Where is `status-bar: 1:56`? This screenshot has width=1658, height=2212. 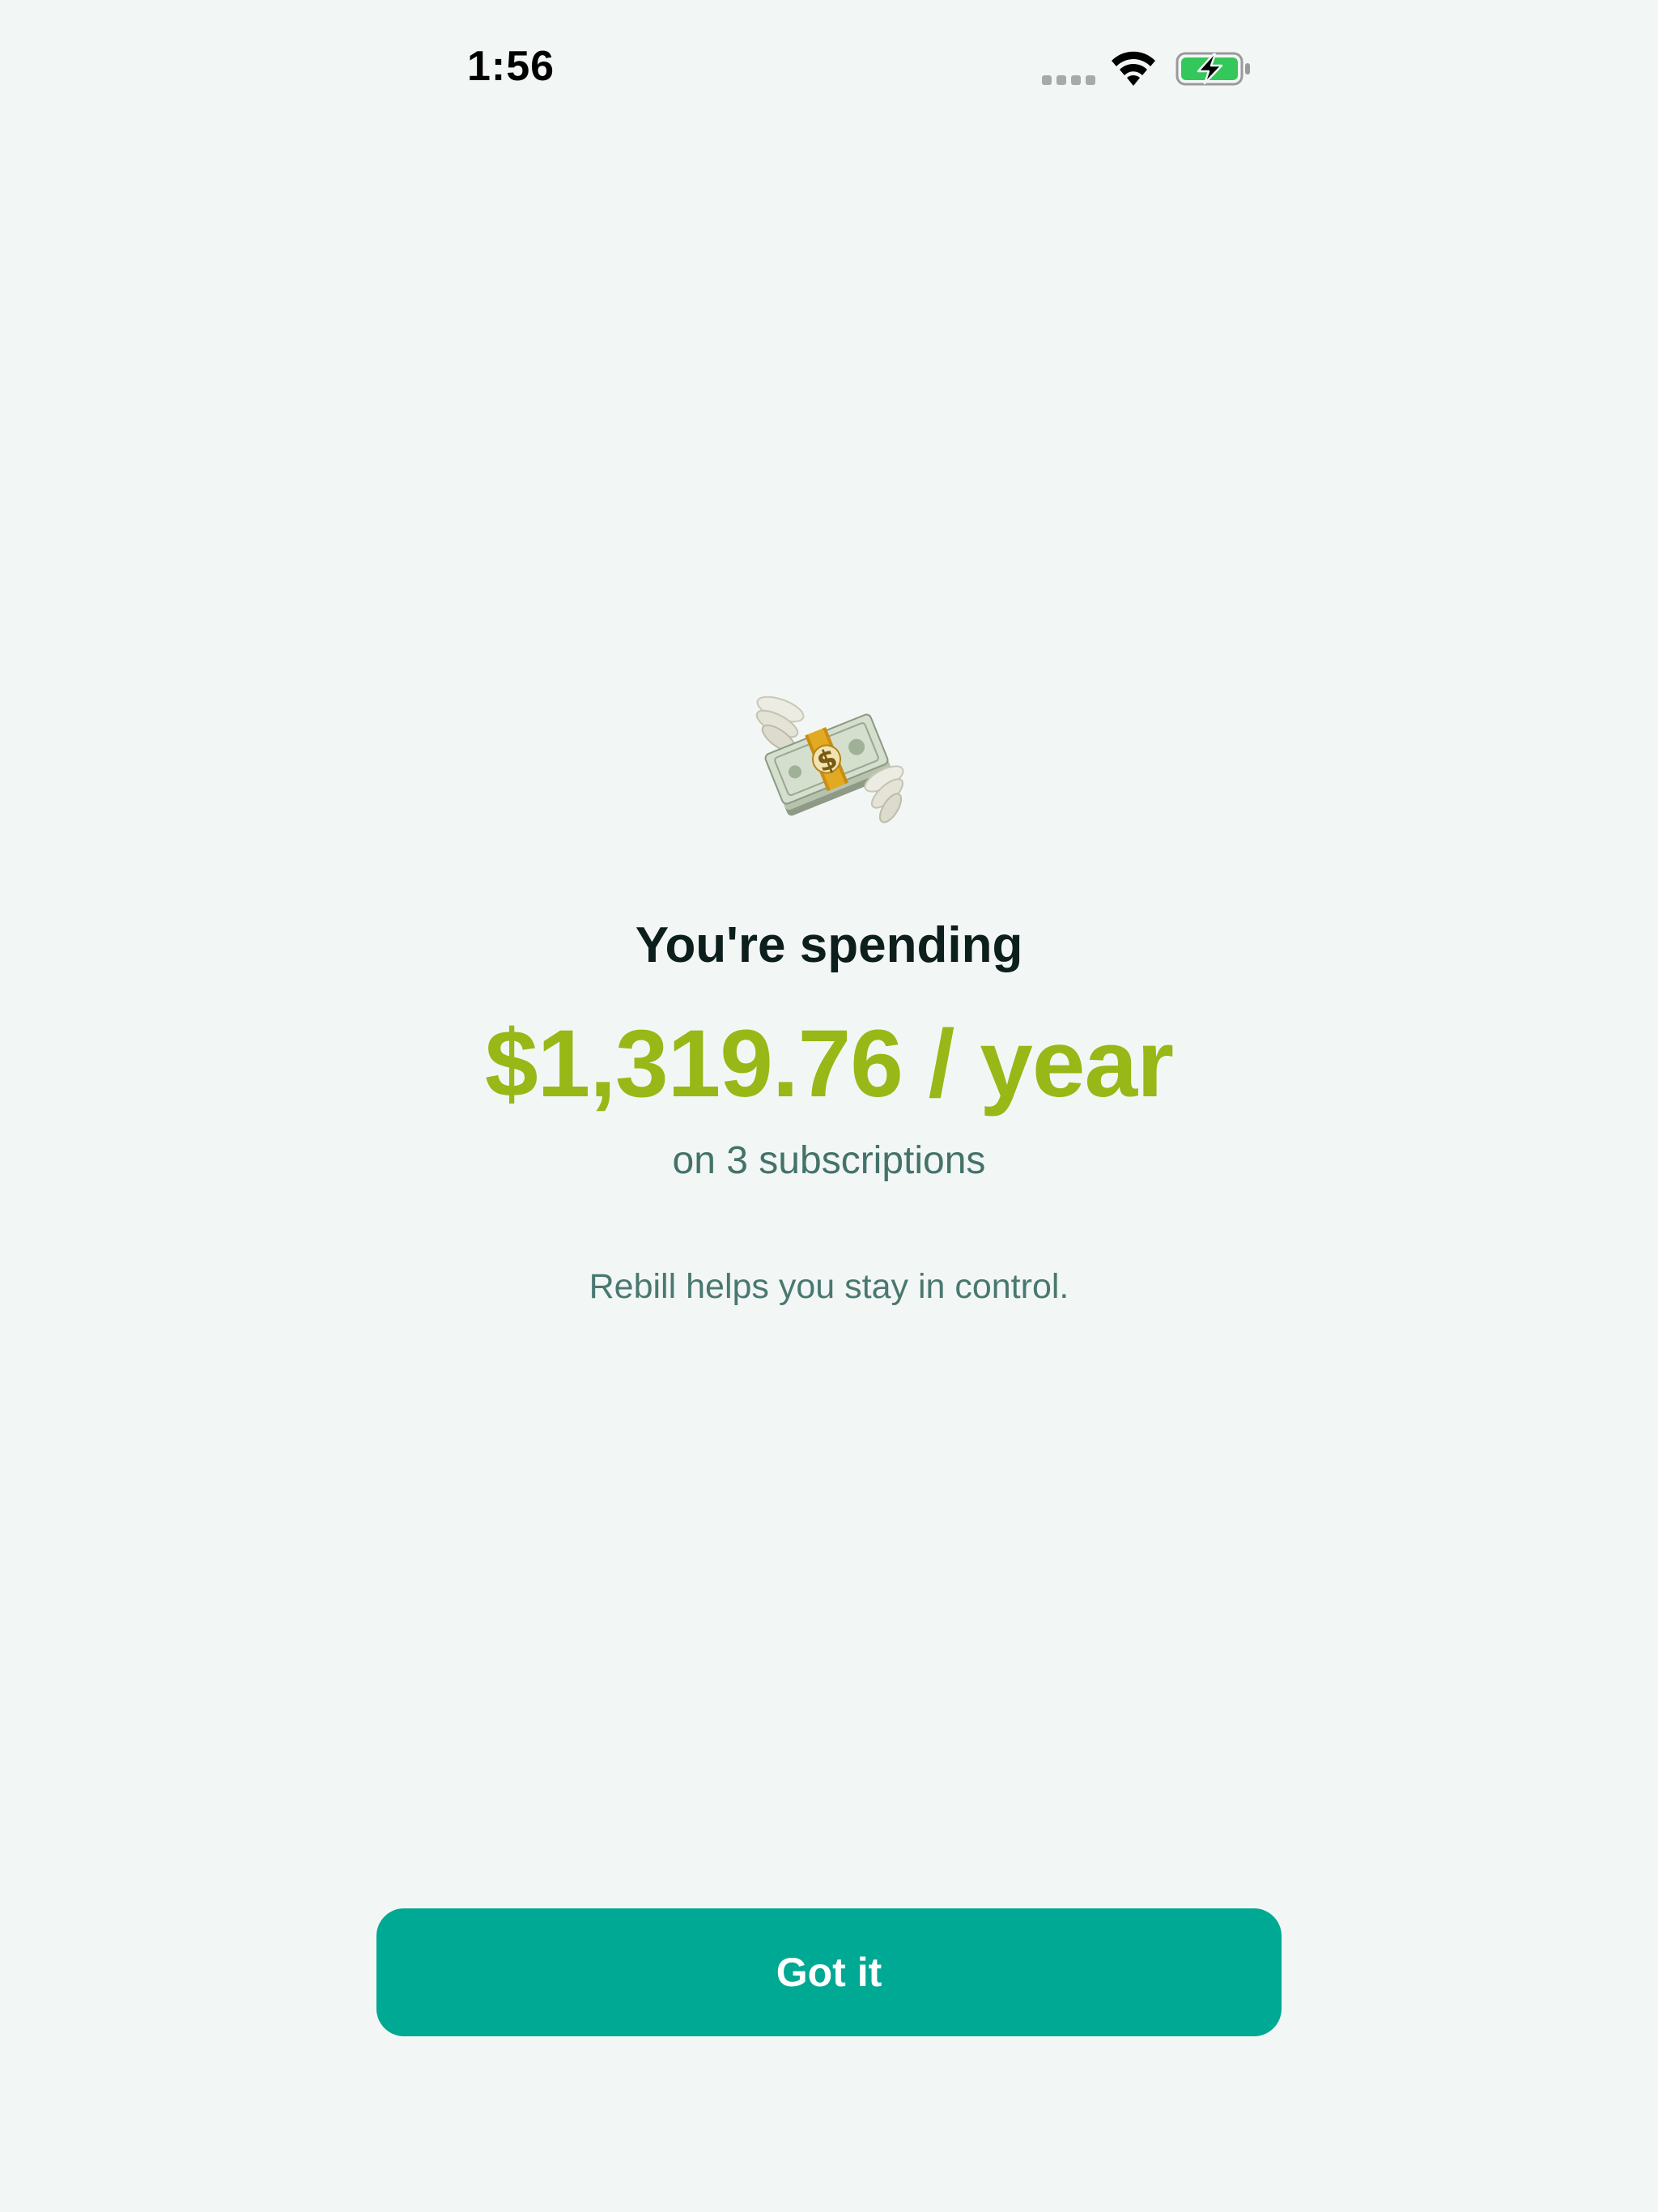
status-bar: 1:56 is located at coordinates (829, 69).